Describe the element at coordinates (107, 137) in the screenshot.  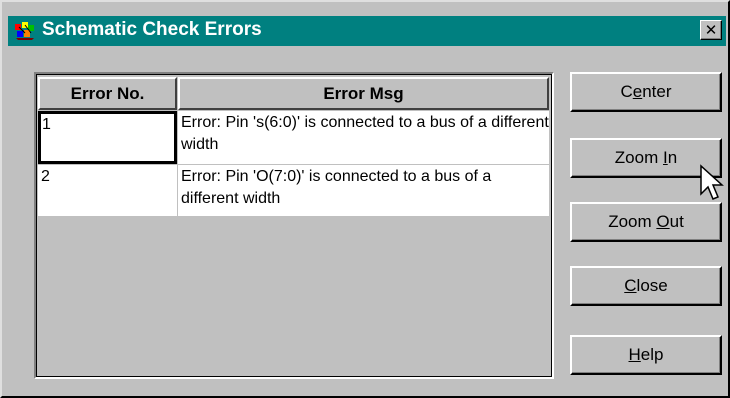
I see `cell-error-no-1: 1` at that location.